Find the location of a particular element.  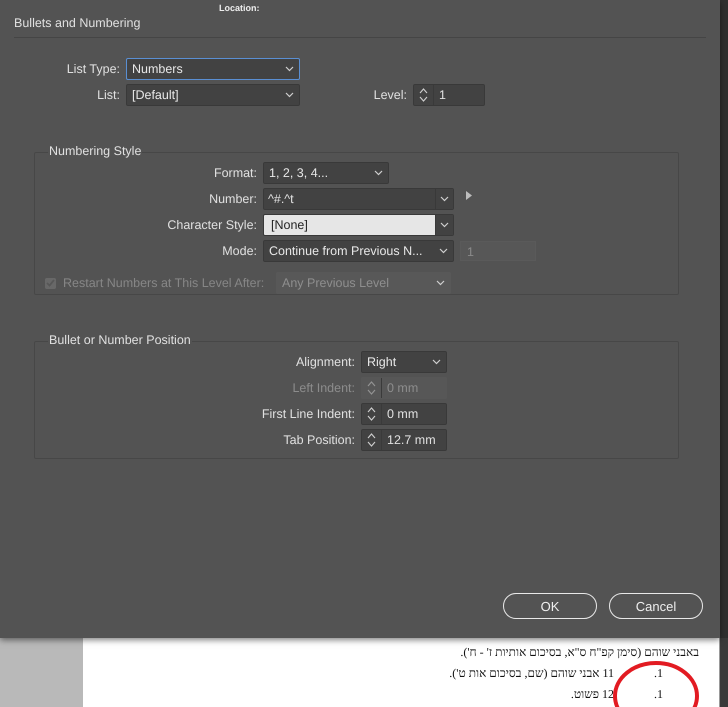

dialog-button: OK is located at coordinates (550, 606).